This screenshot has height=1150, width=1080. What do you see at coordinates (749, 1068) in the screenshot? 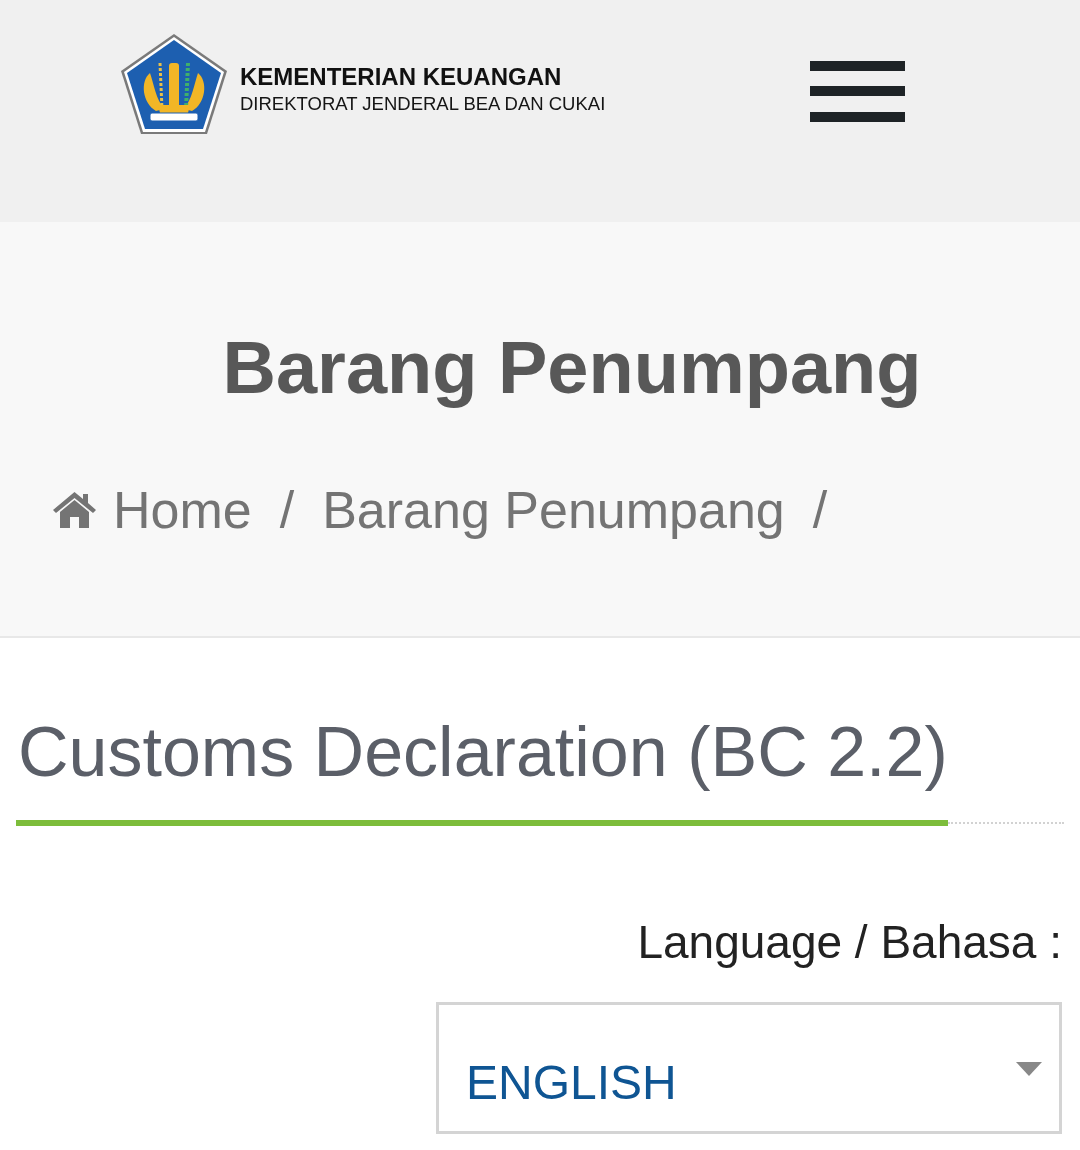
I see `language-select: ENGLISH` at bounding box center [749, 1068].